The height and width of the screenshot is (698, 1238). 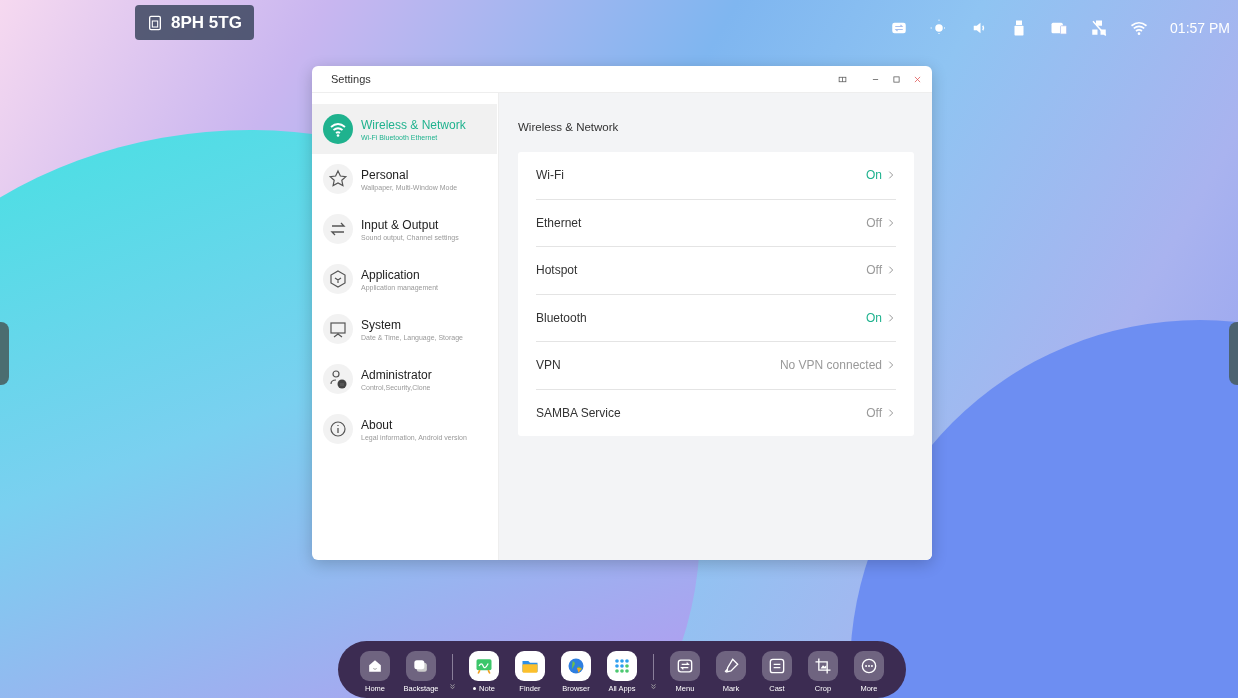 I want to click on window-title: Settings, so click(x=351, y=79).